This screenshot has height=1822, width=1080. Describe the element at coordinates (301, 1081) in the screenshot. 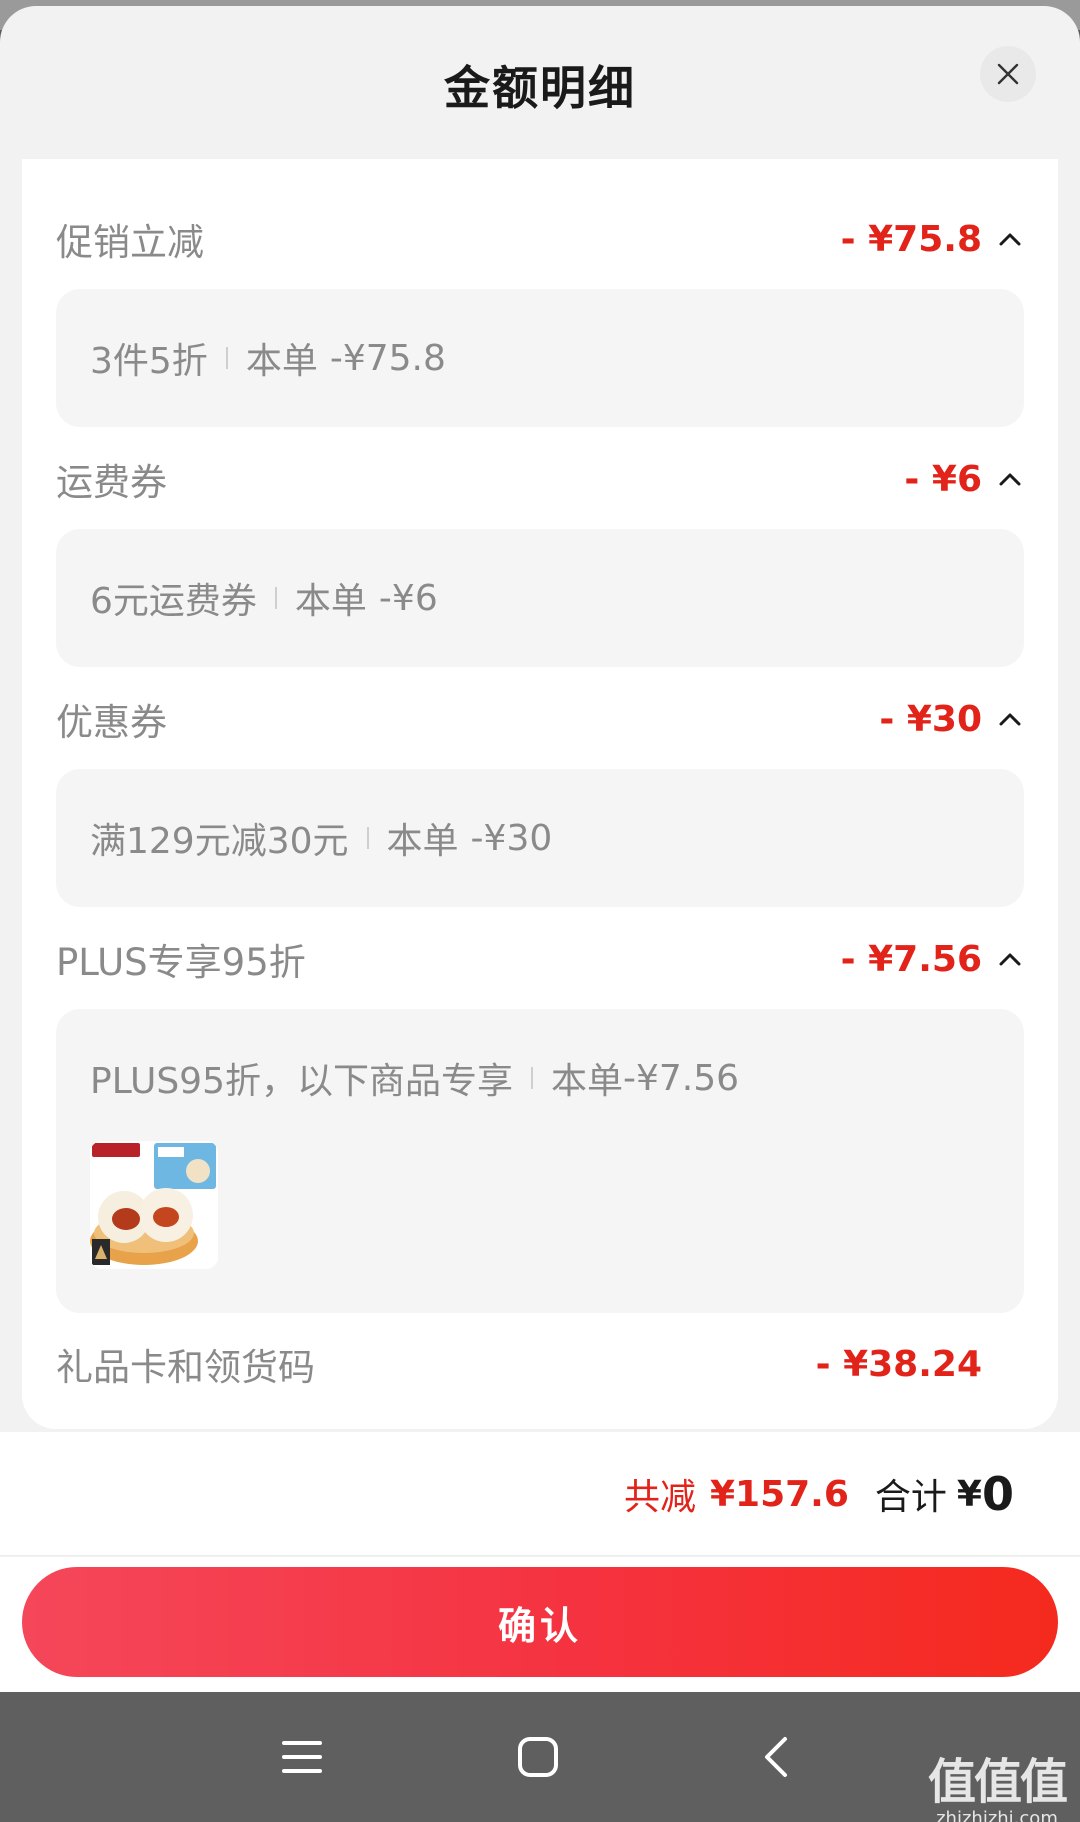

I see `detail-name: PLUS95折，以下商品专享` at that location.